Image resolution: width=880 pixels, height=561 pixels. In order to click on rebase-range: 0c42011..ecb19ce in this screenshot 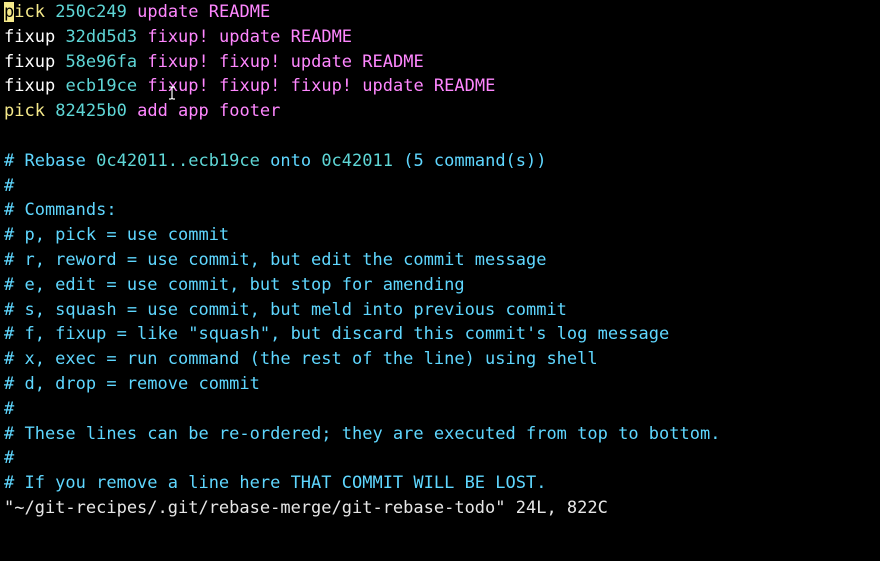, I will do `click(178, 160)`.